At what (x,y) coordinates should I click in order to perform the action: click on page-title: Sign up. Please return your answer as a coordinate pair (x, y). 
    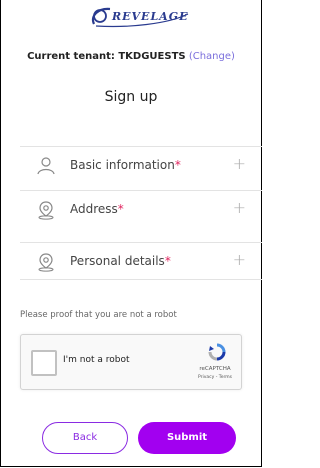
    Looking at the image, I should click on (131, 97).